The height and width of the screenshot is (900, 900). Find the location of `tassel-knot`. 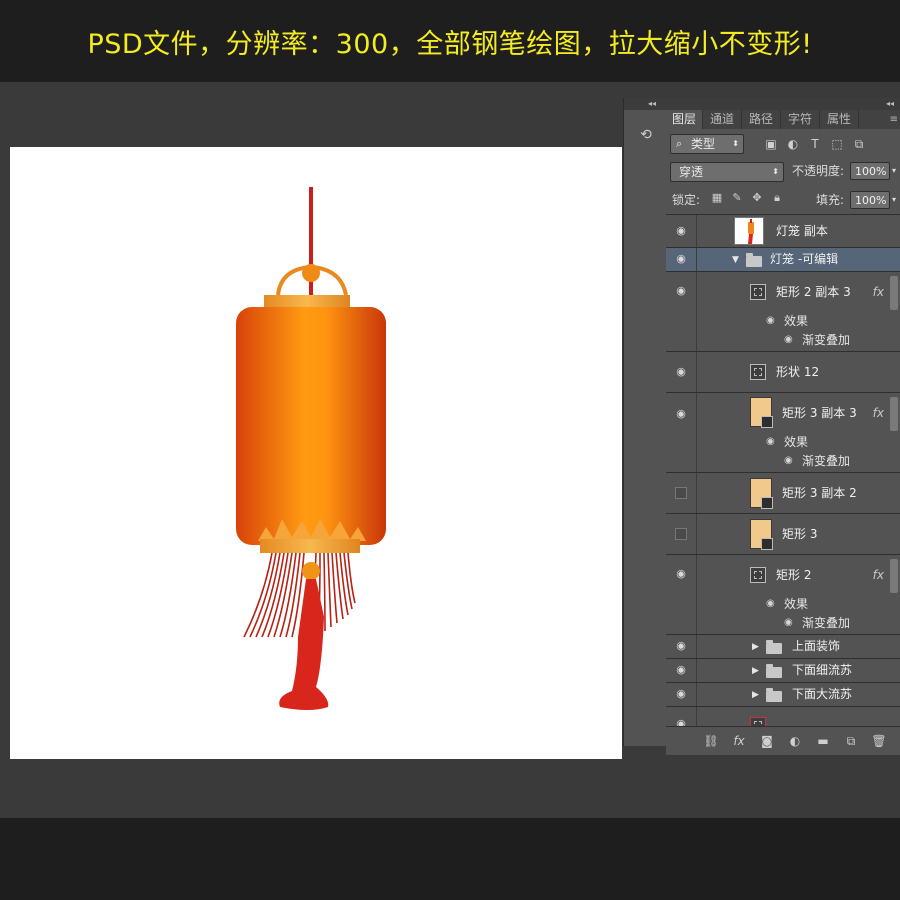

tassel-knot is located at coordinates (311, 571).